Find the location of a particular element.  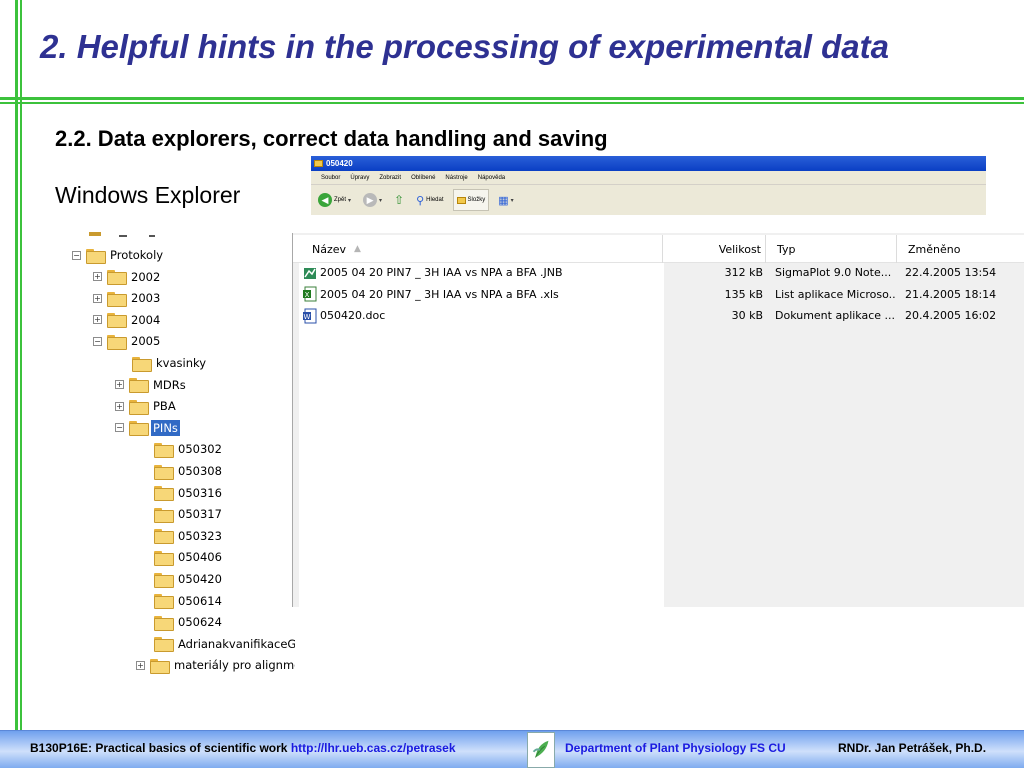

course-url-link: http://lhr.ueb.cas.cz/petrasek is located at coordinates (373, 748).